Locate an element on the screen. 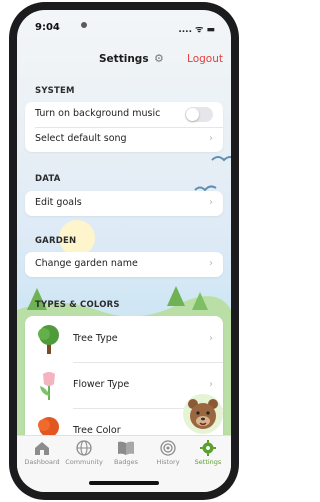 This screenshot has height=502, width=320. music-toggle-row: Turn on background music is located at coordinates (124, 114).